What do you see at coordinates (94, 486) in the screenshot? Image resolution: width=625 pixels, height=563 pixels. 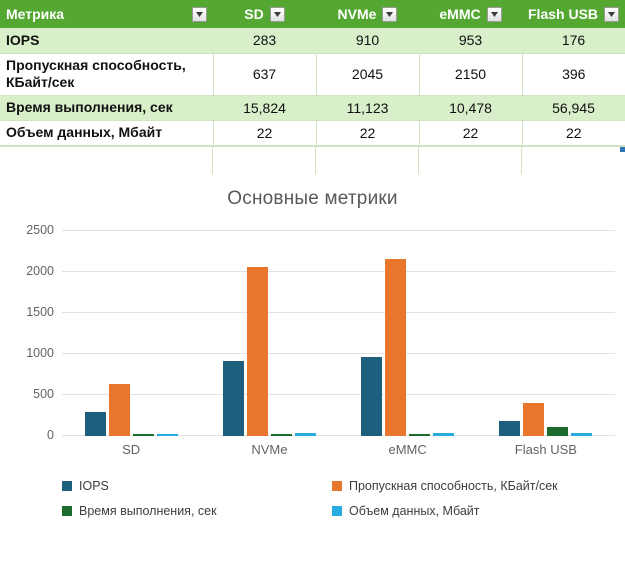 I see `legend-label: IOPS` at bounding box center [94, 486].